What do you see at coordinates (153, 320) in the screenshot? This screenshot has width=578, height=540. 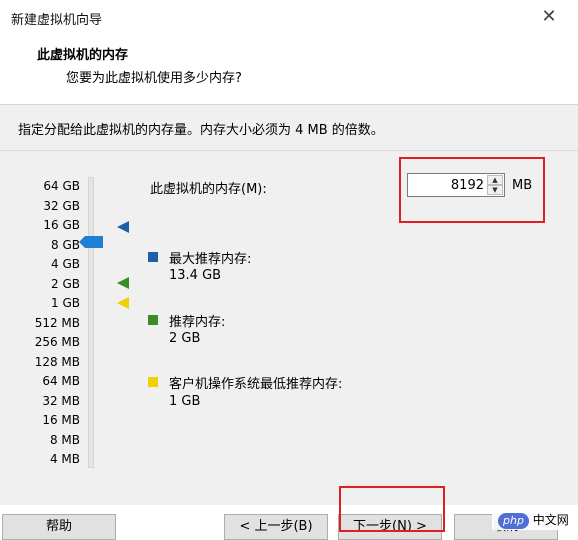 I see `recommended-color-icon` at bounding box center [153, 320].